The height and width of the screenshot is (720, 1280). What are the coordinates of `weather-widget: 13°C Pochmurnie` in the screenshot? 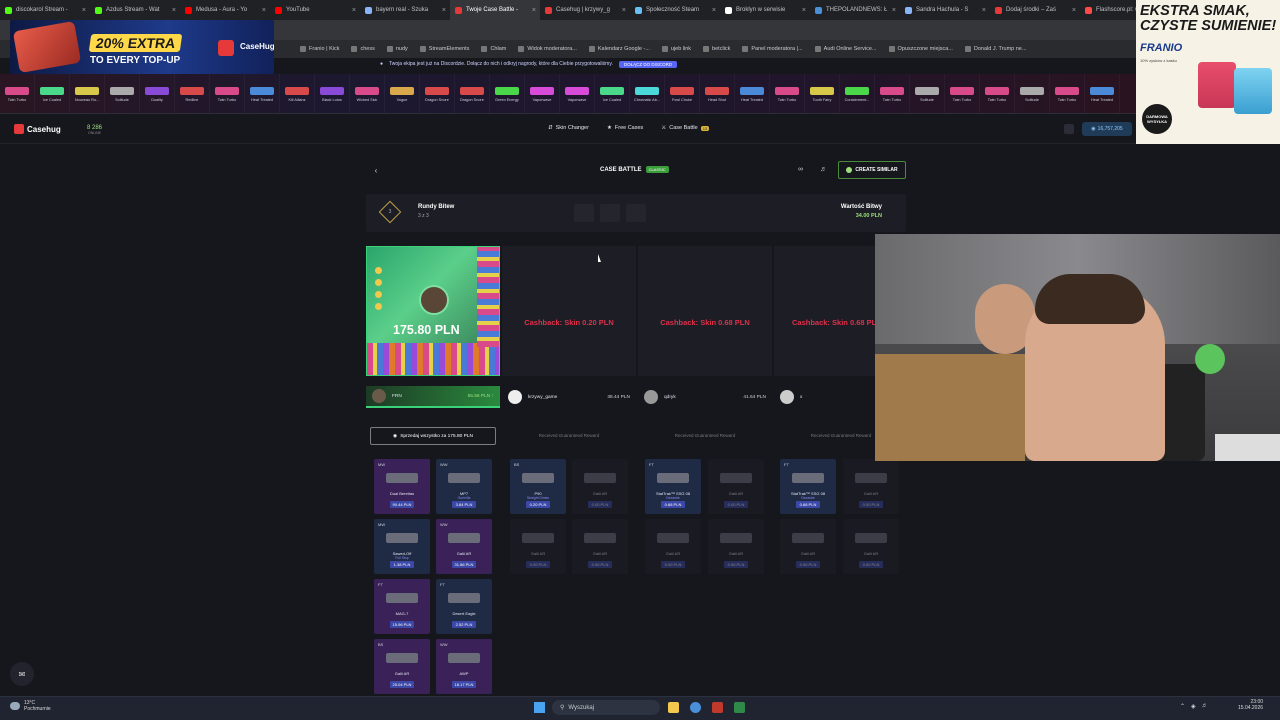 It's located at (30, 706).